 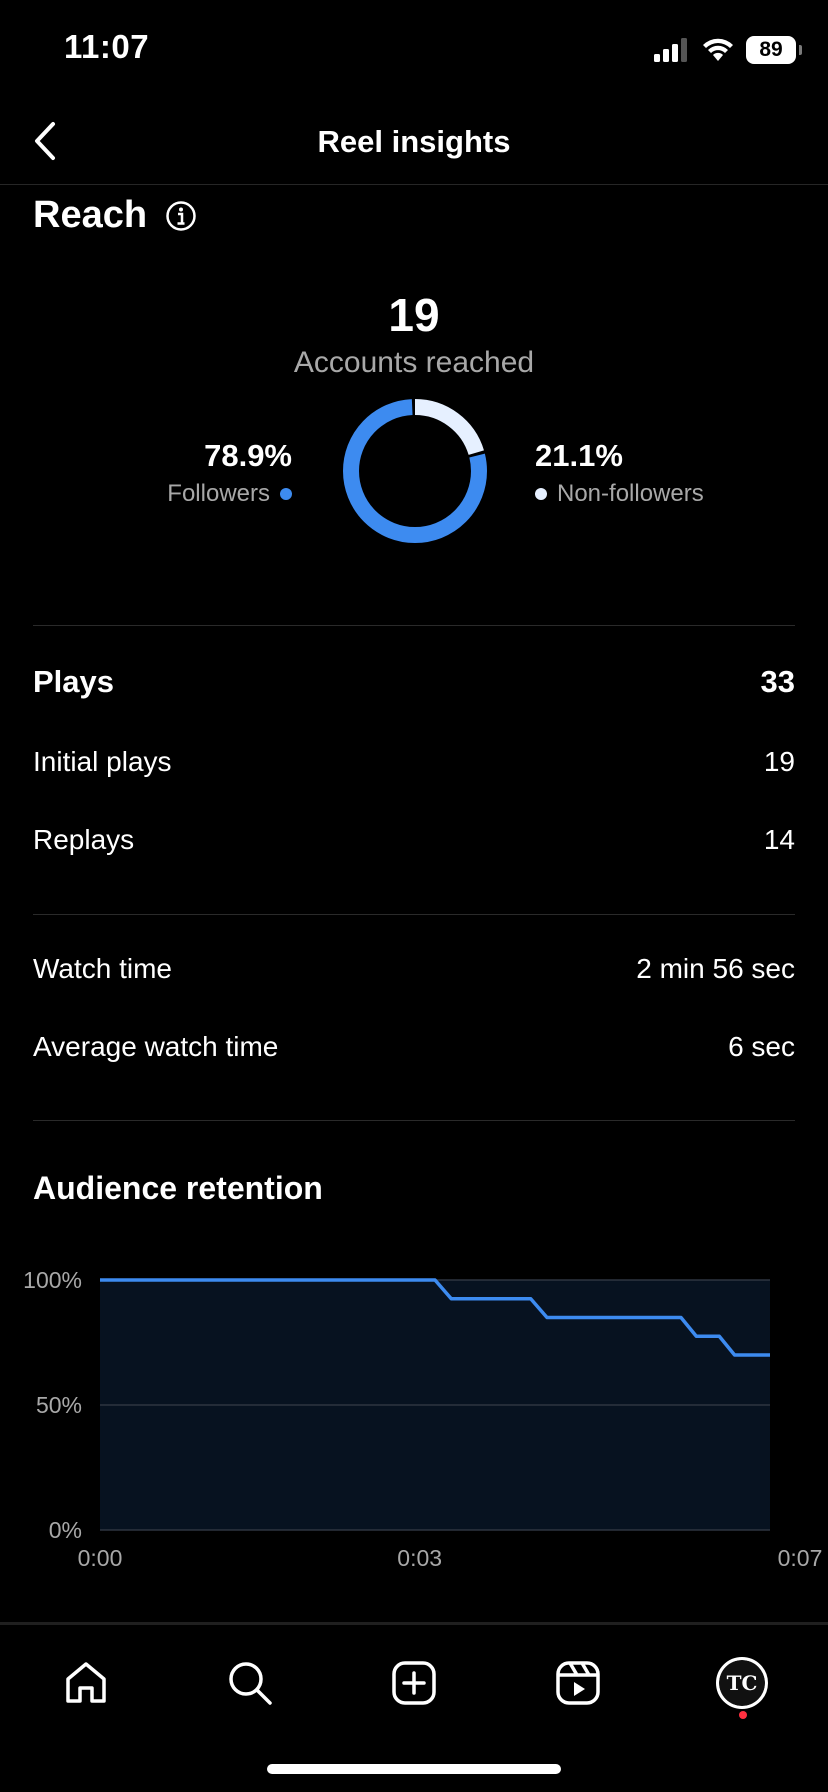 I want to click on y-tick-label: 0%, so click(x=65, y=1530).